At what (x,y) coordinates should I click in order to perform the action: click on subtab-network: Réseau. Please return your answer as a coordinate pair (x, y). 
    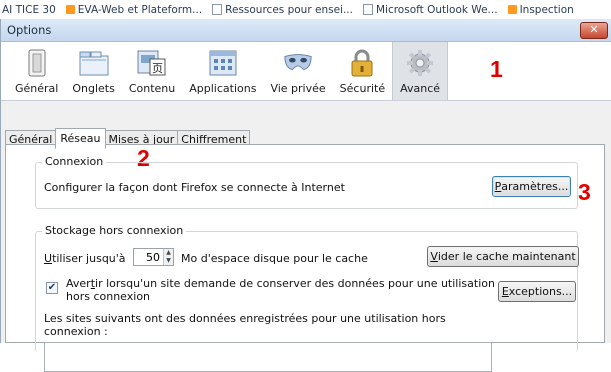
    Looking at the image, I should click on (80, 138).